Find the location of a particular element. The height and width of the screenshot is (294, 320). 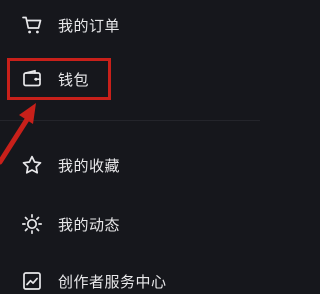

sun-icon is located at coordinates (32, 224).